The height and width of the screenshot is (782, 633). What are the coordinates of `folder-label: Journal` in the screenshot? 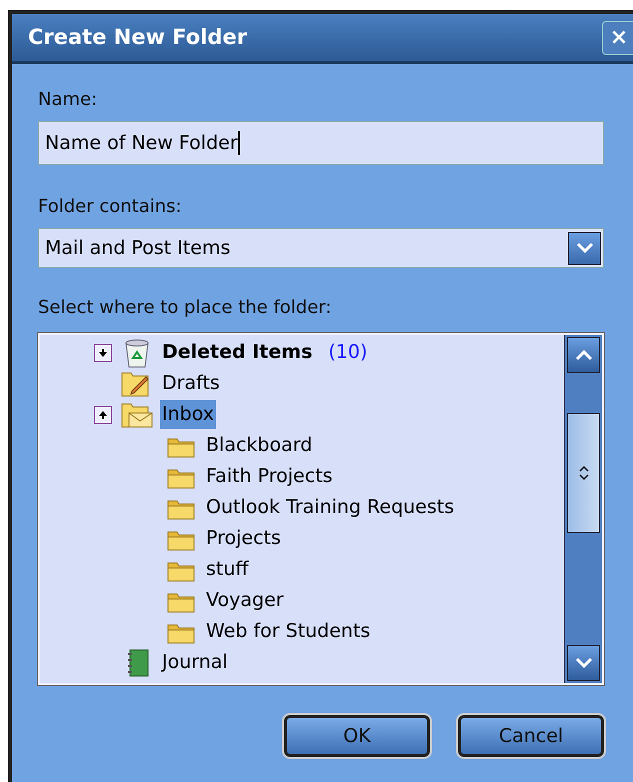 It's located at (195, 662).